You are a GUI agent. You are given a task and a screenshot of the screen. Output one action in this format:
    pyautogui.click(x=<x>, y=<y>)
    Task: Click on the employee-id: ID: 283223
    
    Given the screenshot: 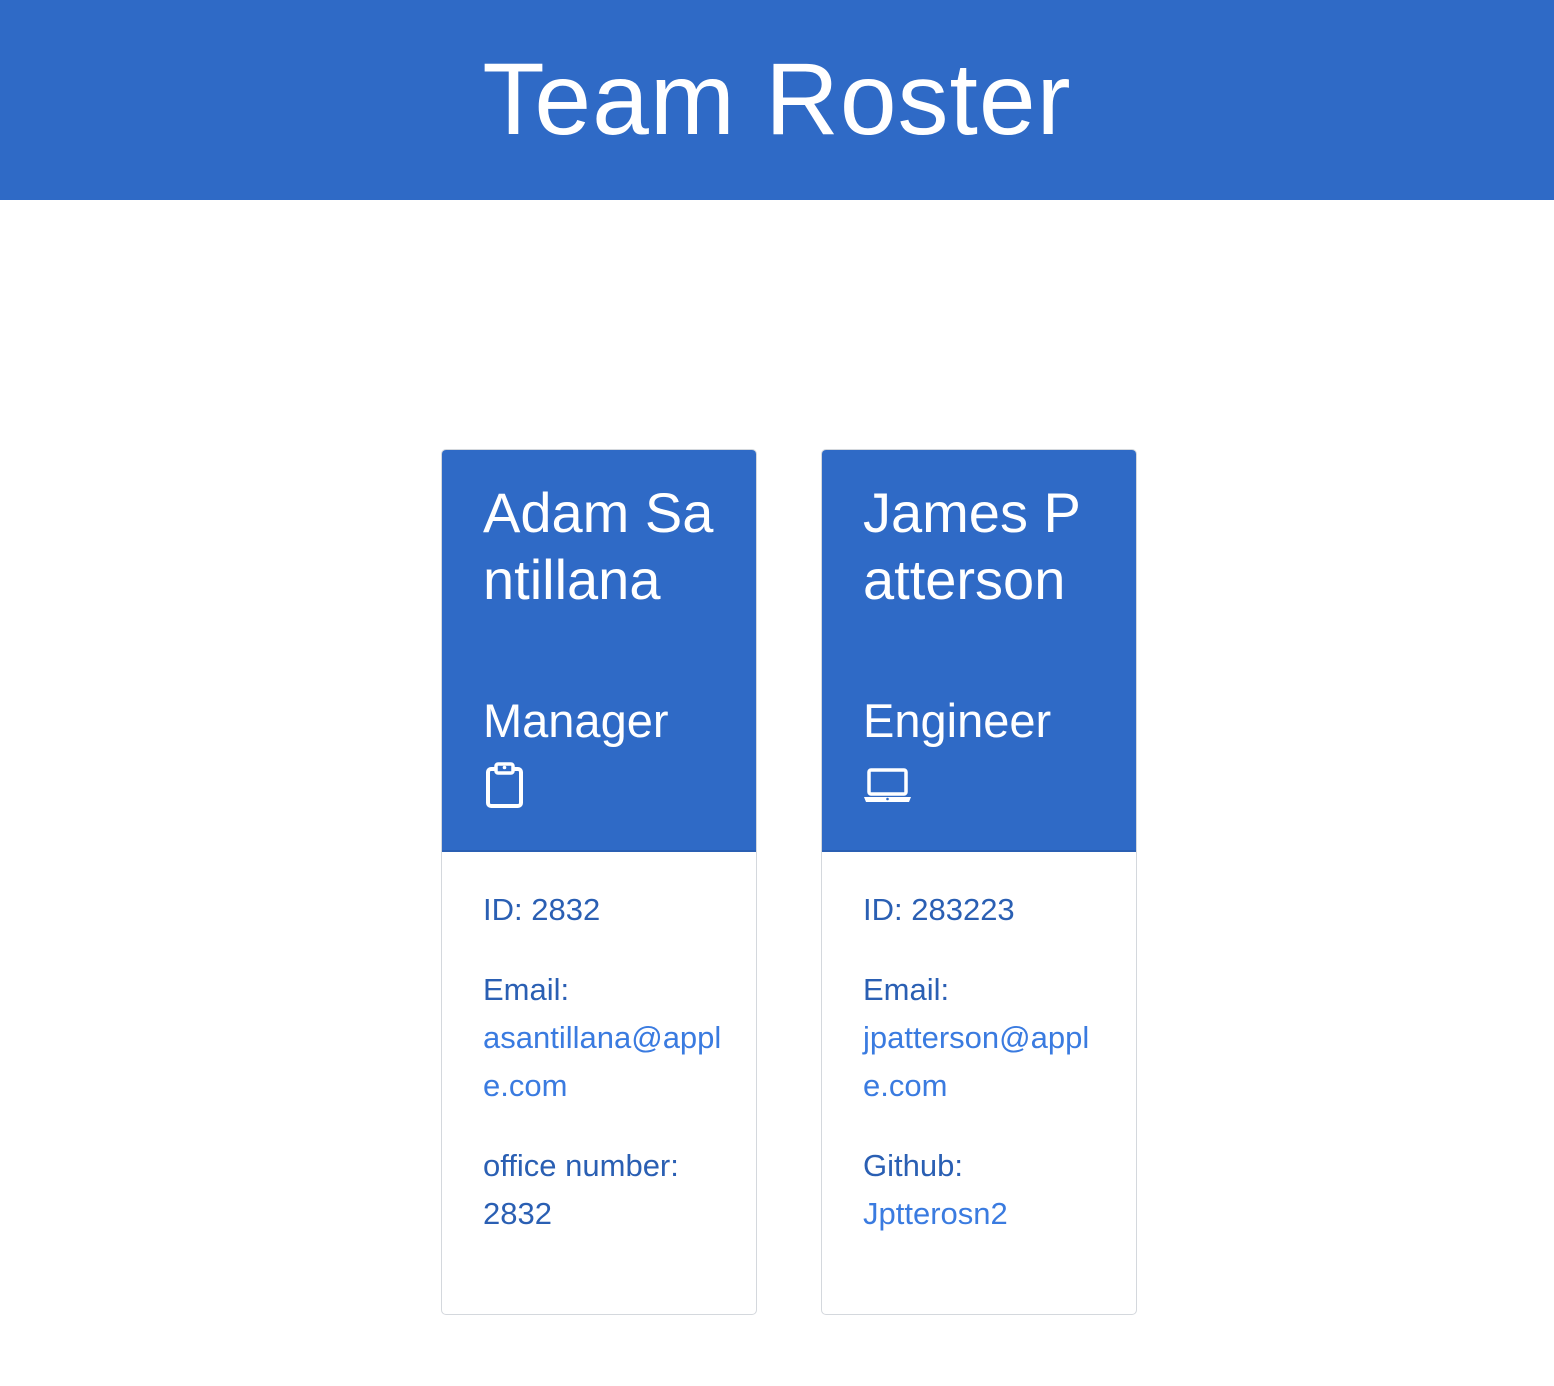 What is the action you would take?
    pyautogui.click(x=939, y=909)
    